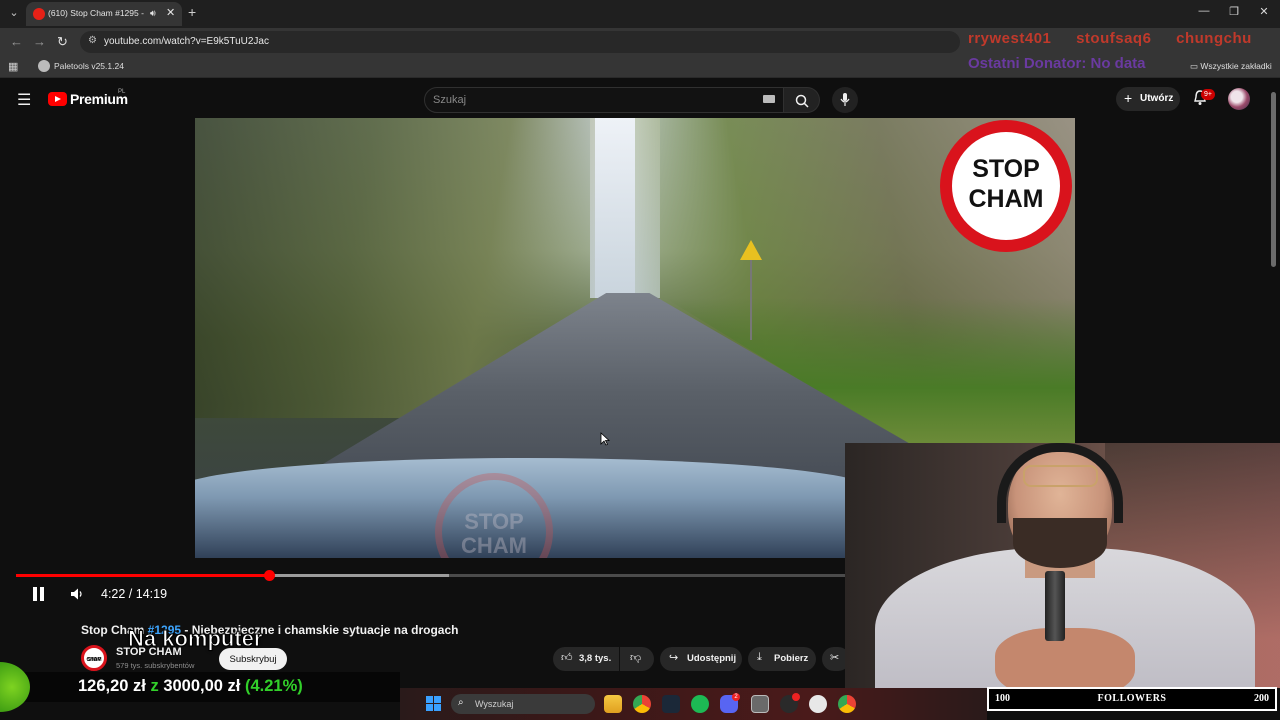 This screenshot has width=1280, height=720. I want to click on taskbar-search: ⌕ Wyszukaj, so click(523, 704).